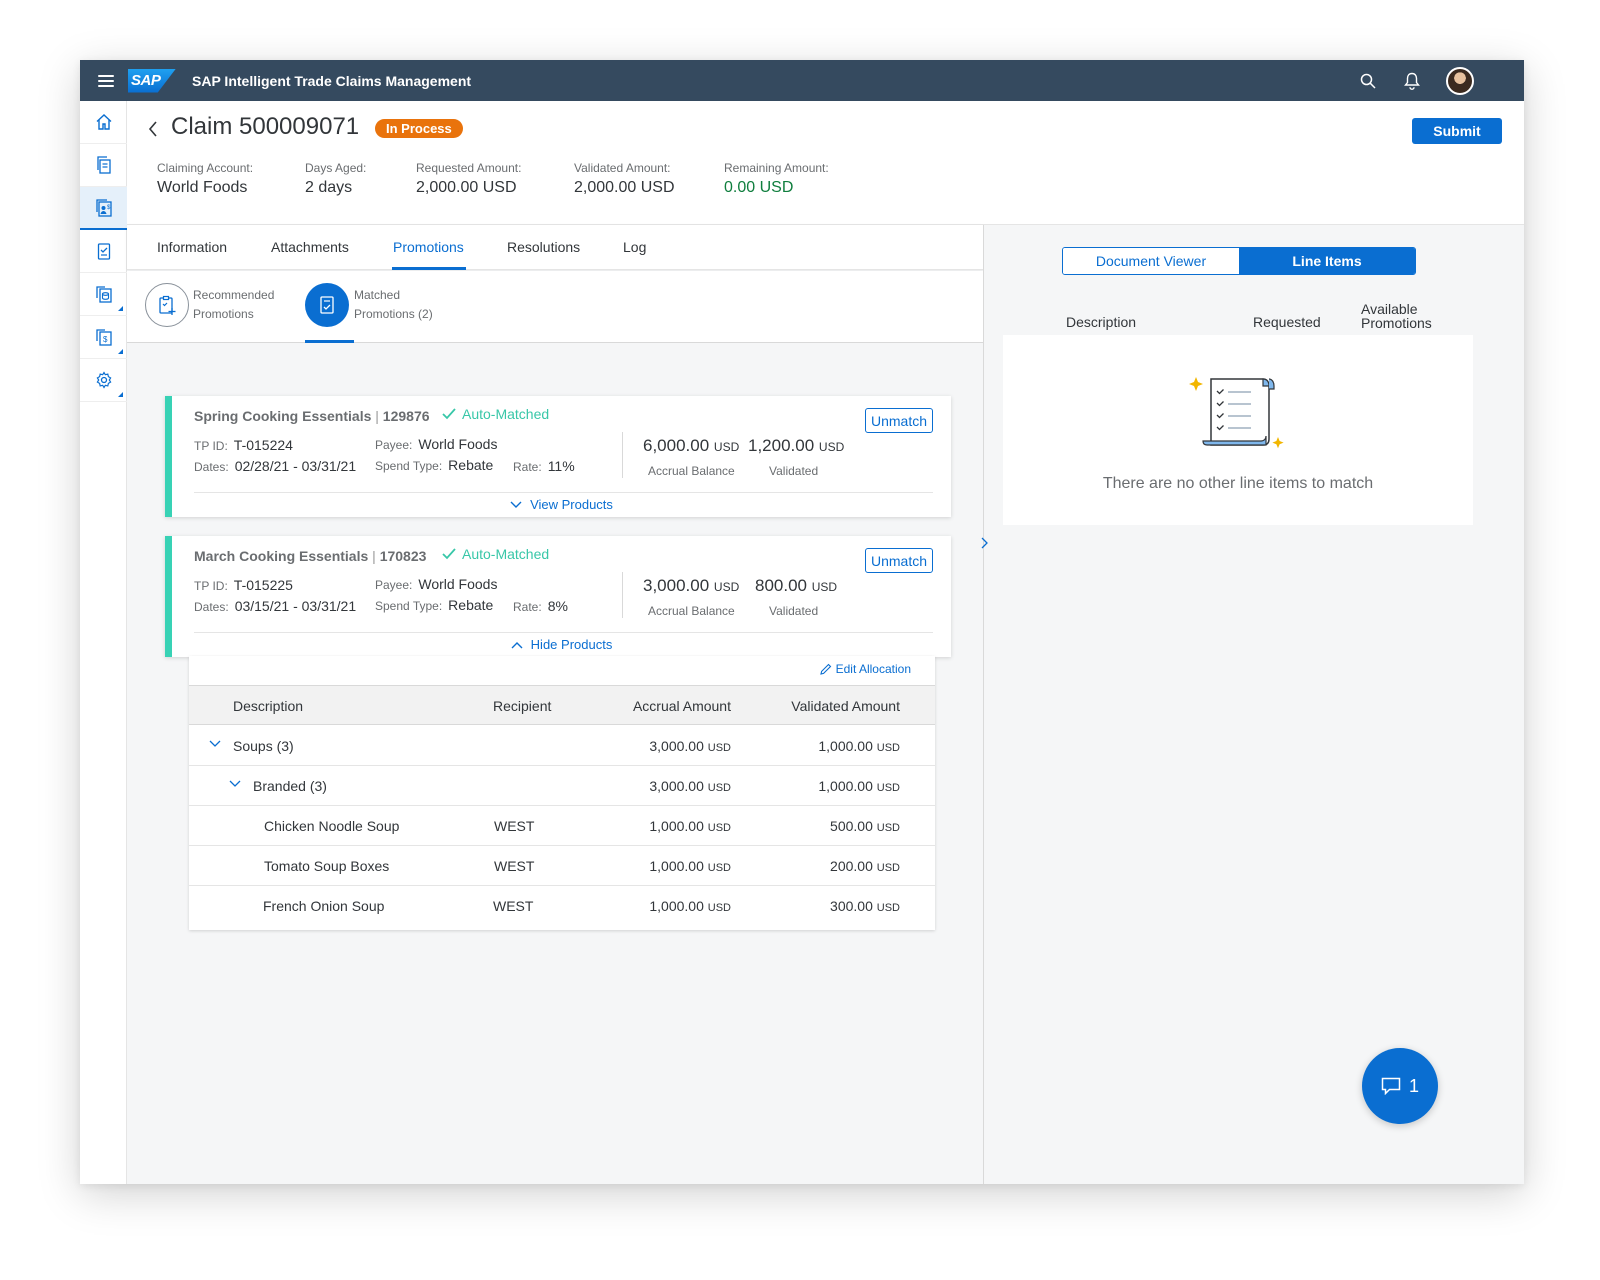 Image resolution: width=1600 pixels, height=1280 pixels. I want to click on tab-attachments: Attachments, so click(310, 247).